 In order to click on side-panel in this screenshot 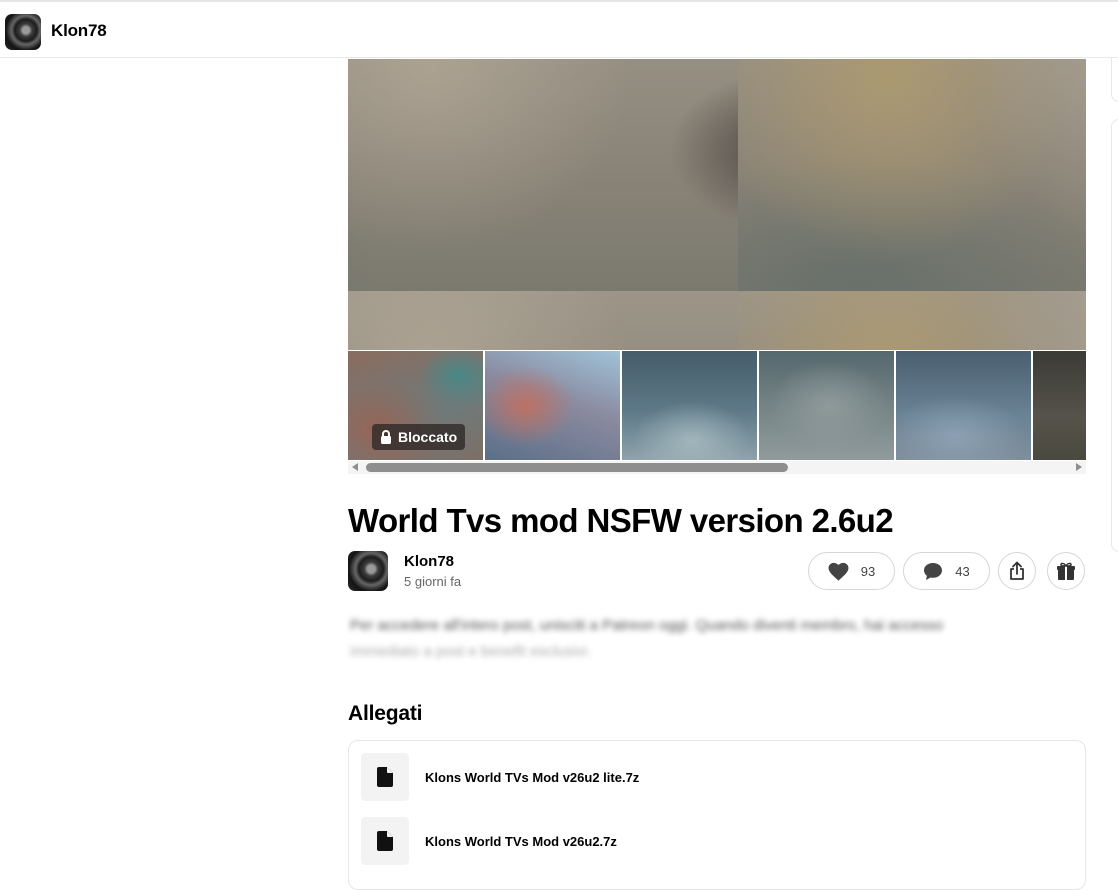, I will do `click(1114, 335)`.